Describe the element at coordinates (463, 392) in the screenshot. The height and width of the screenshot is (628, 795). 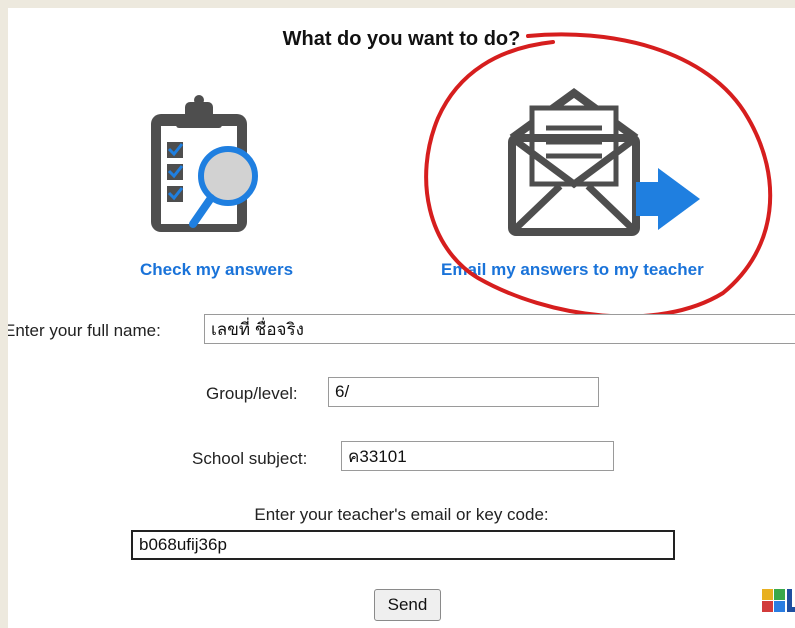
I see `group-level-field` at that location.